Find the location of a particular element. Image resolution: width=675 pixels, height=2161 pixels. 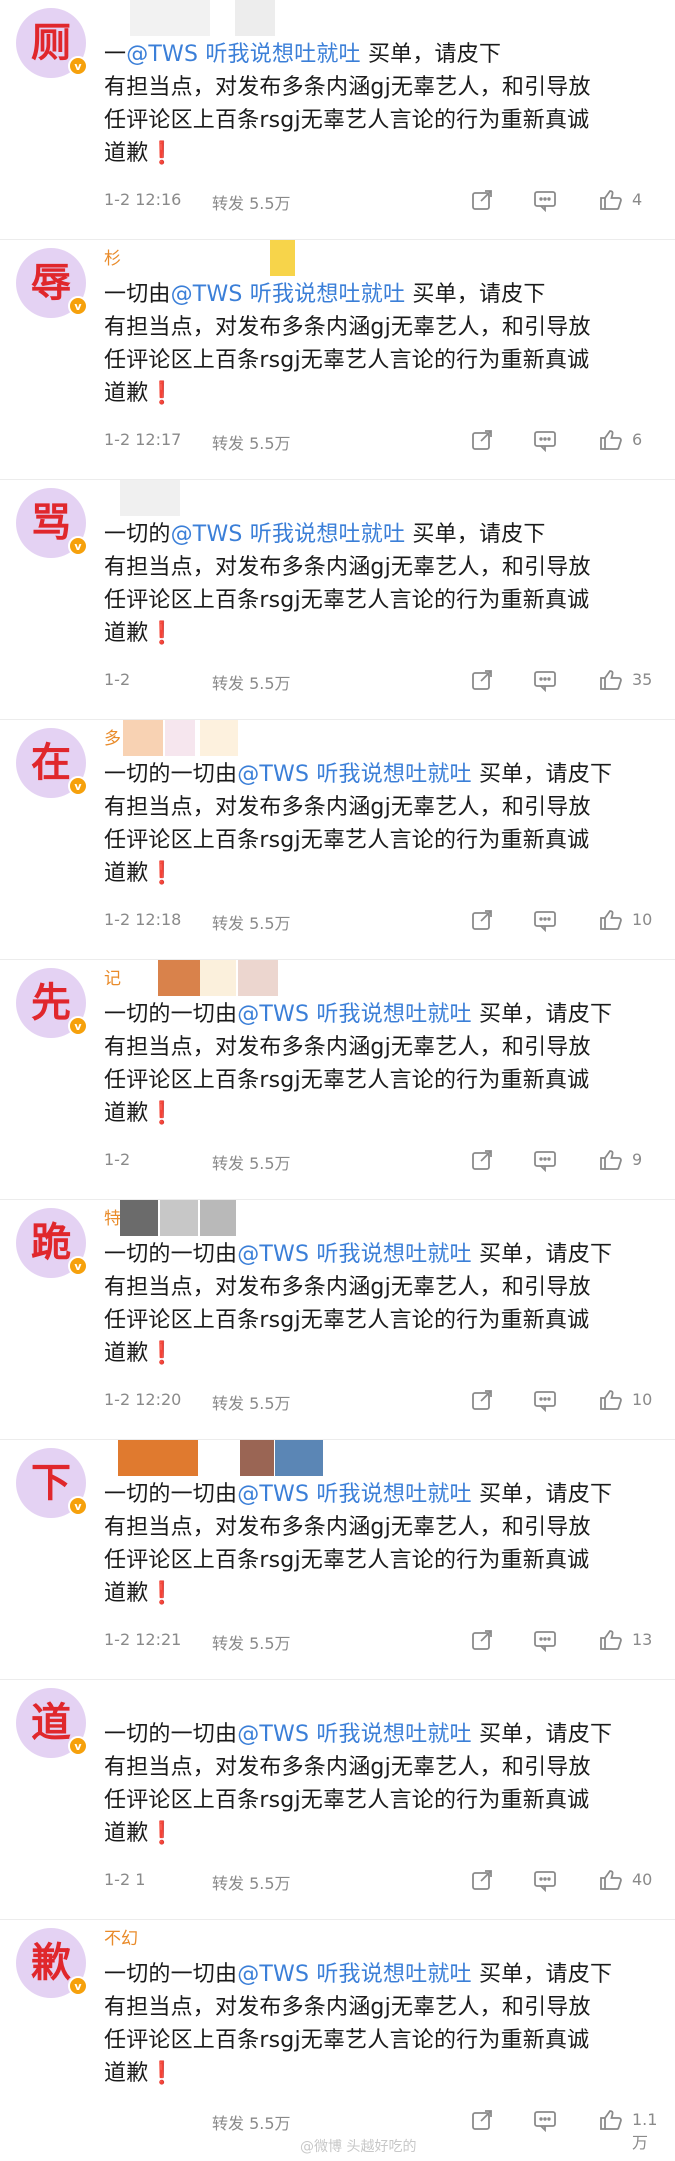

avatar: 在v is located at coordinates (52, 763).